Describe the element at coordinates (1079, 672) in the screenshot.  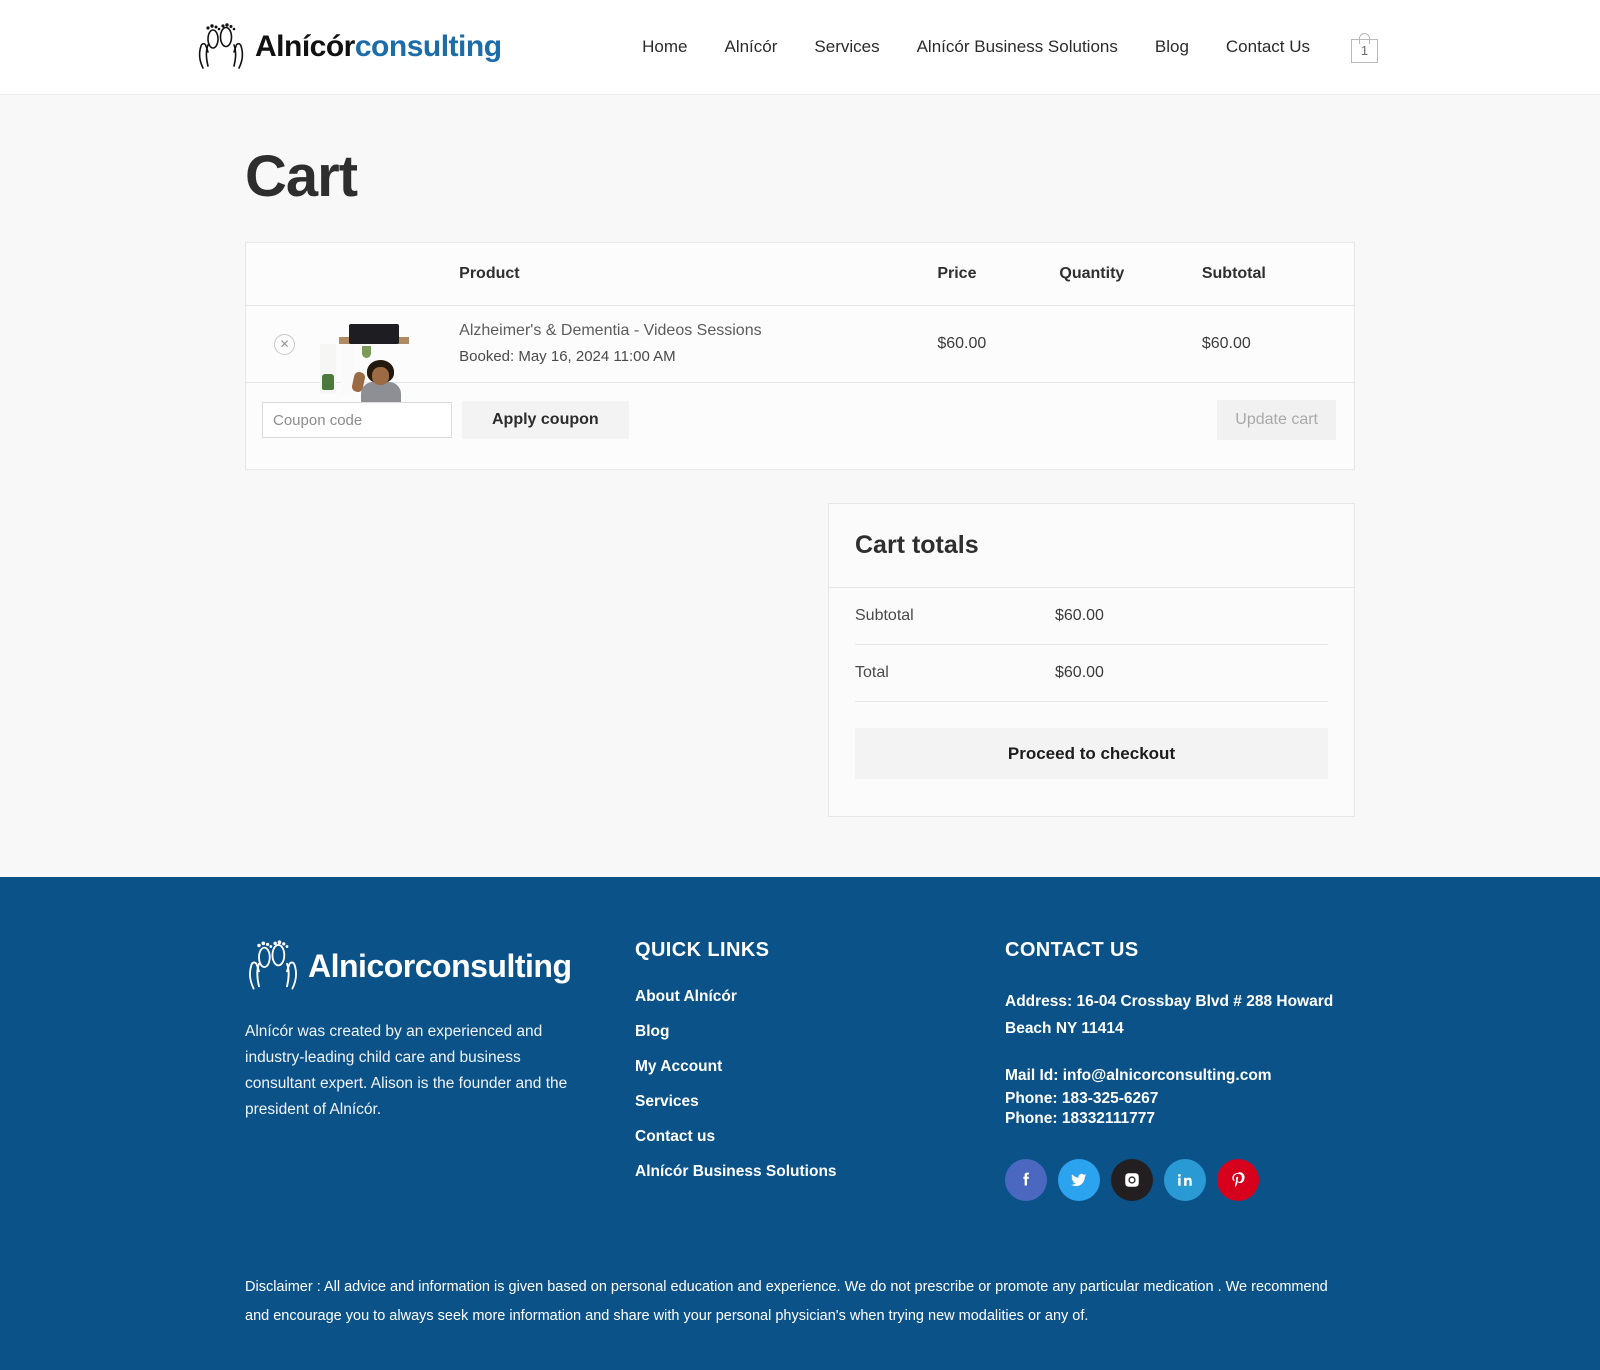
I see `total-value: $60.00` at that location.